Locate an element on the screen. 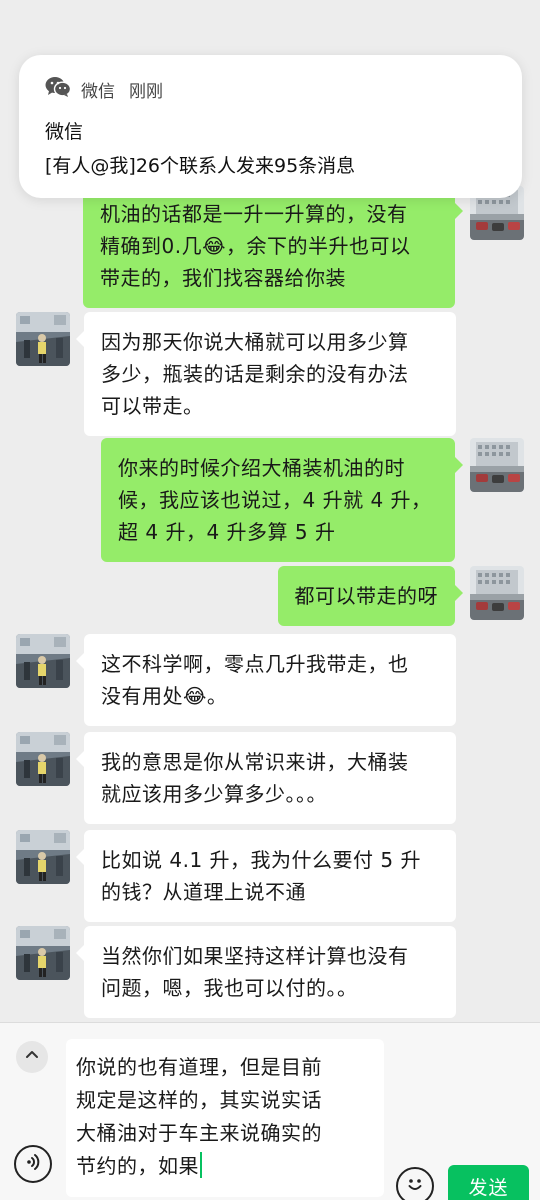  voice-input-button is located at coordinates (33, 1164).